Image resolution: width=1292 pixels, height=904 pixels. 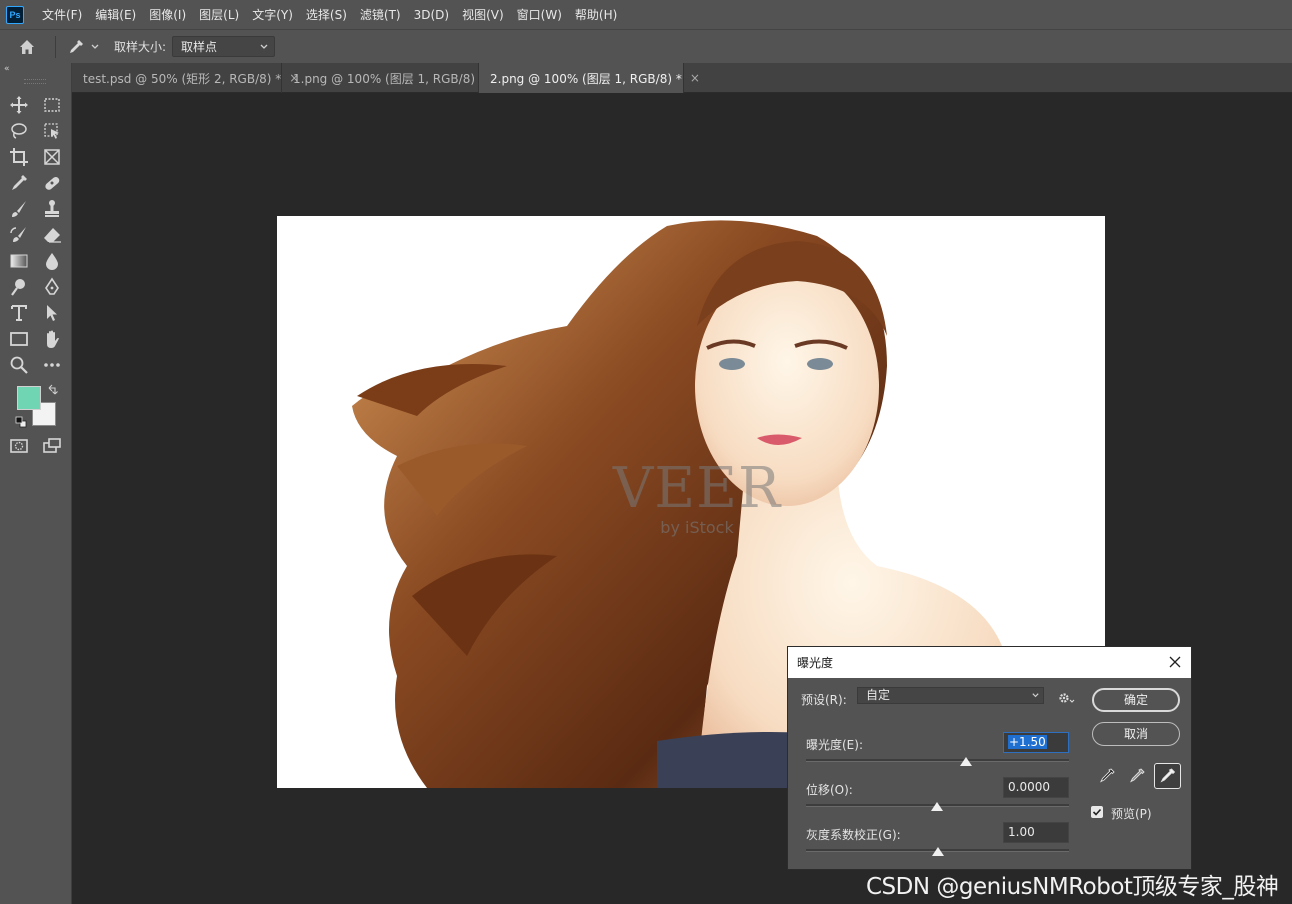 What do you see at coordinates (815, 663) in the screenshot?
I see `dialog-title: 曝光度` at bounding box center [815, 663].